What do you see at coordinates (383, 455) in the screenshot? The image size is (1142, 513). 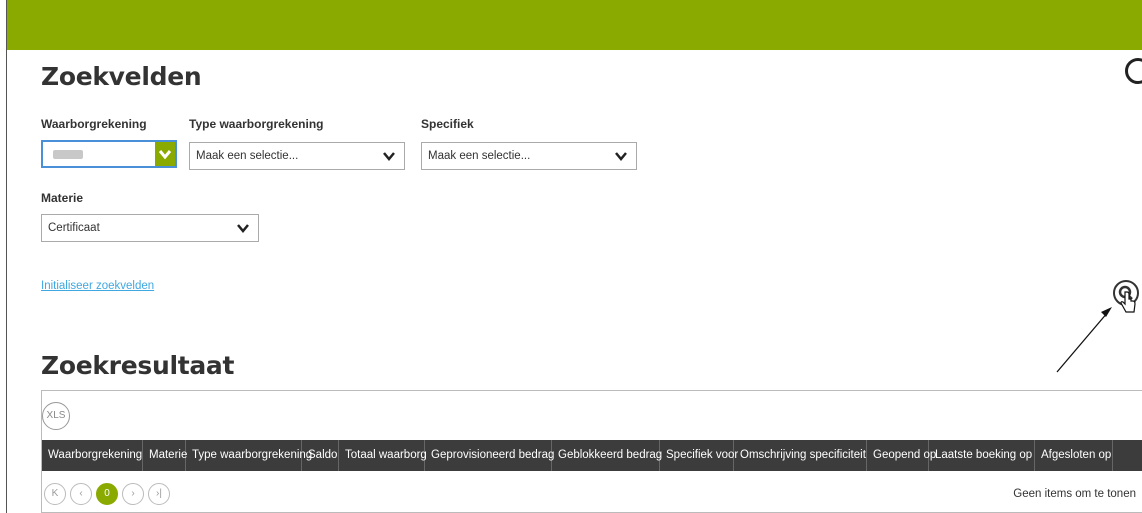 I see `column-header: Totaal waarborg` at bounding box center [383, 455].